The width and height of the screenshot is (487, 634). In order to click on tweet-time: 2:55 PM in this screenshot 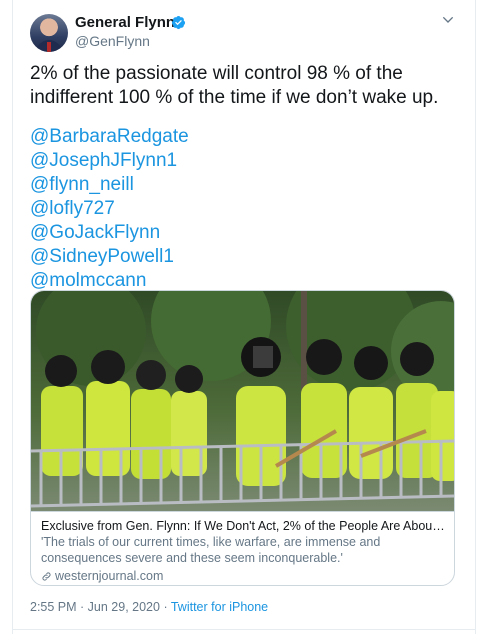, I will do `click(53, 607)`.